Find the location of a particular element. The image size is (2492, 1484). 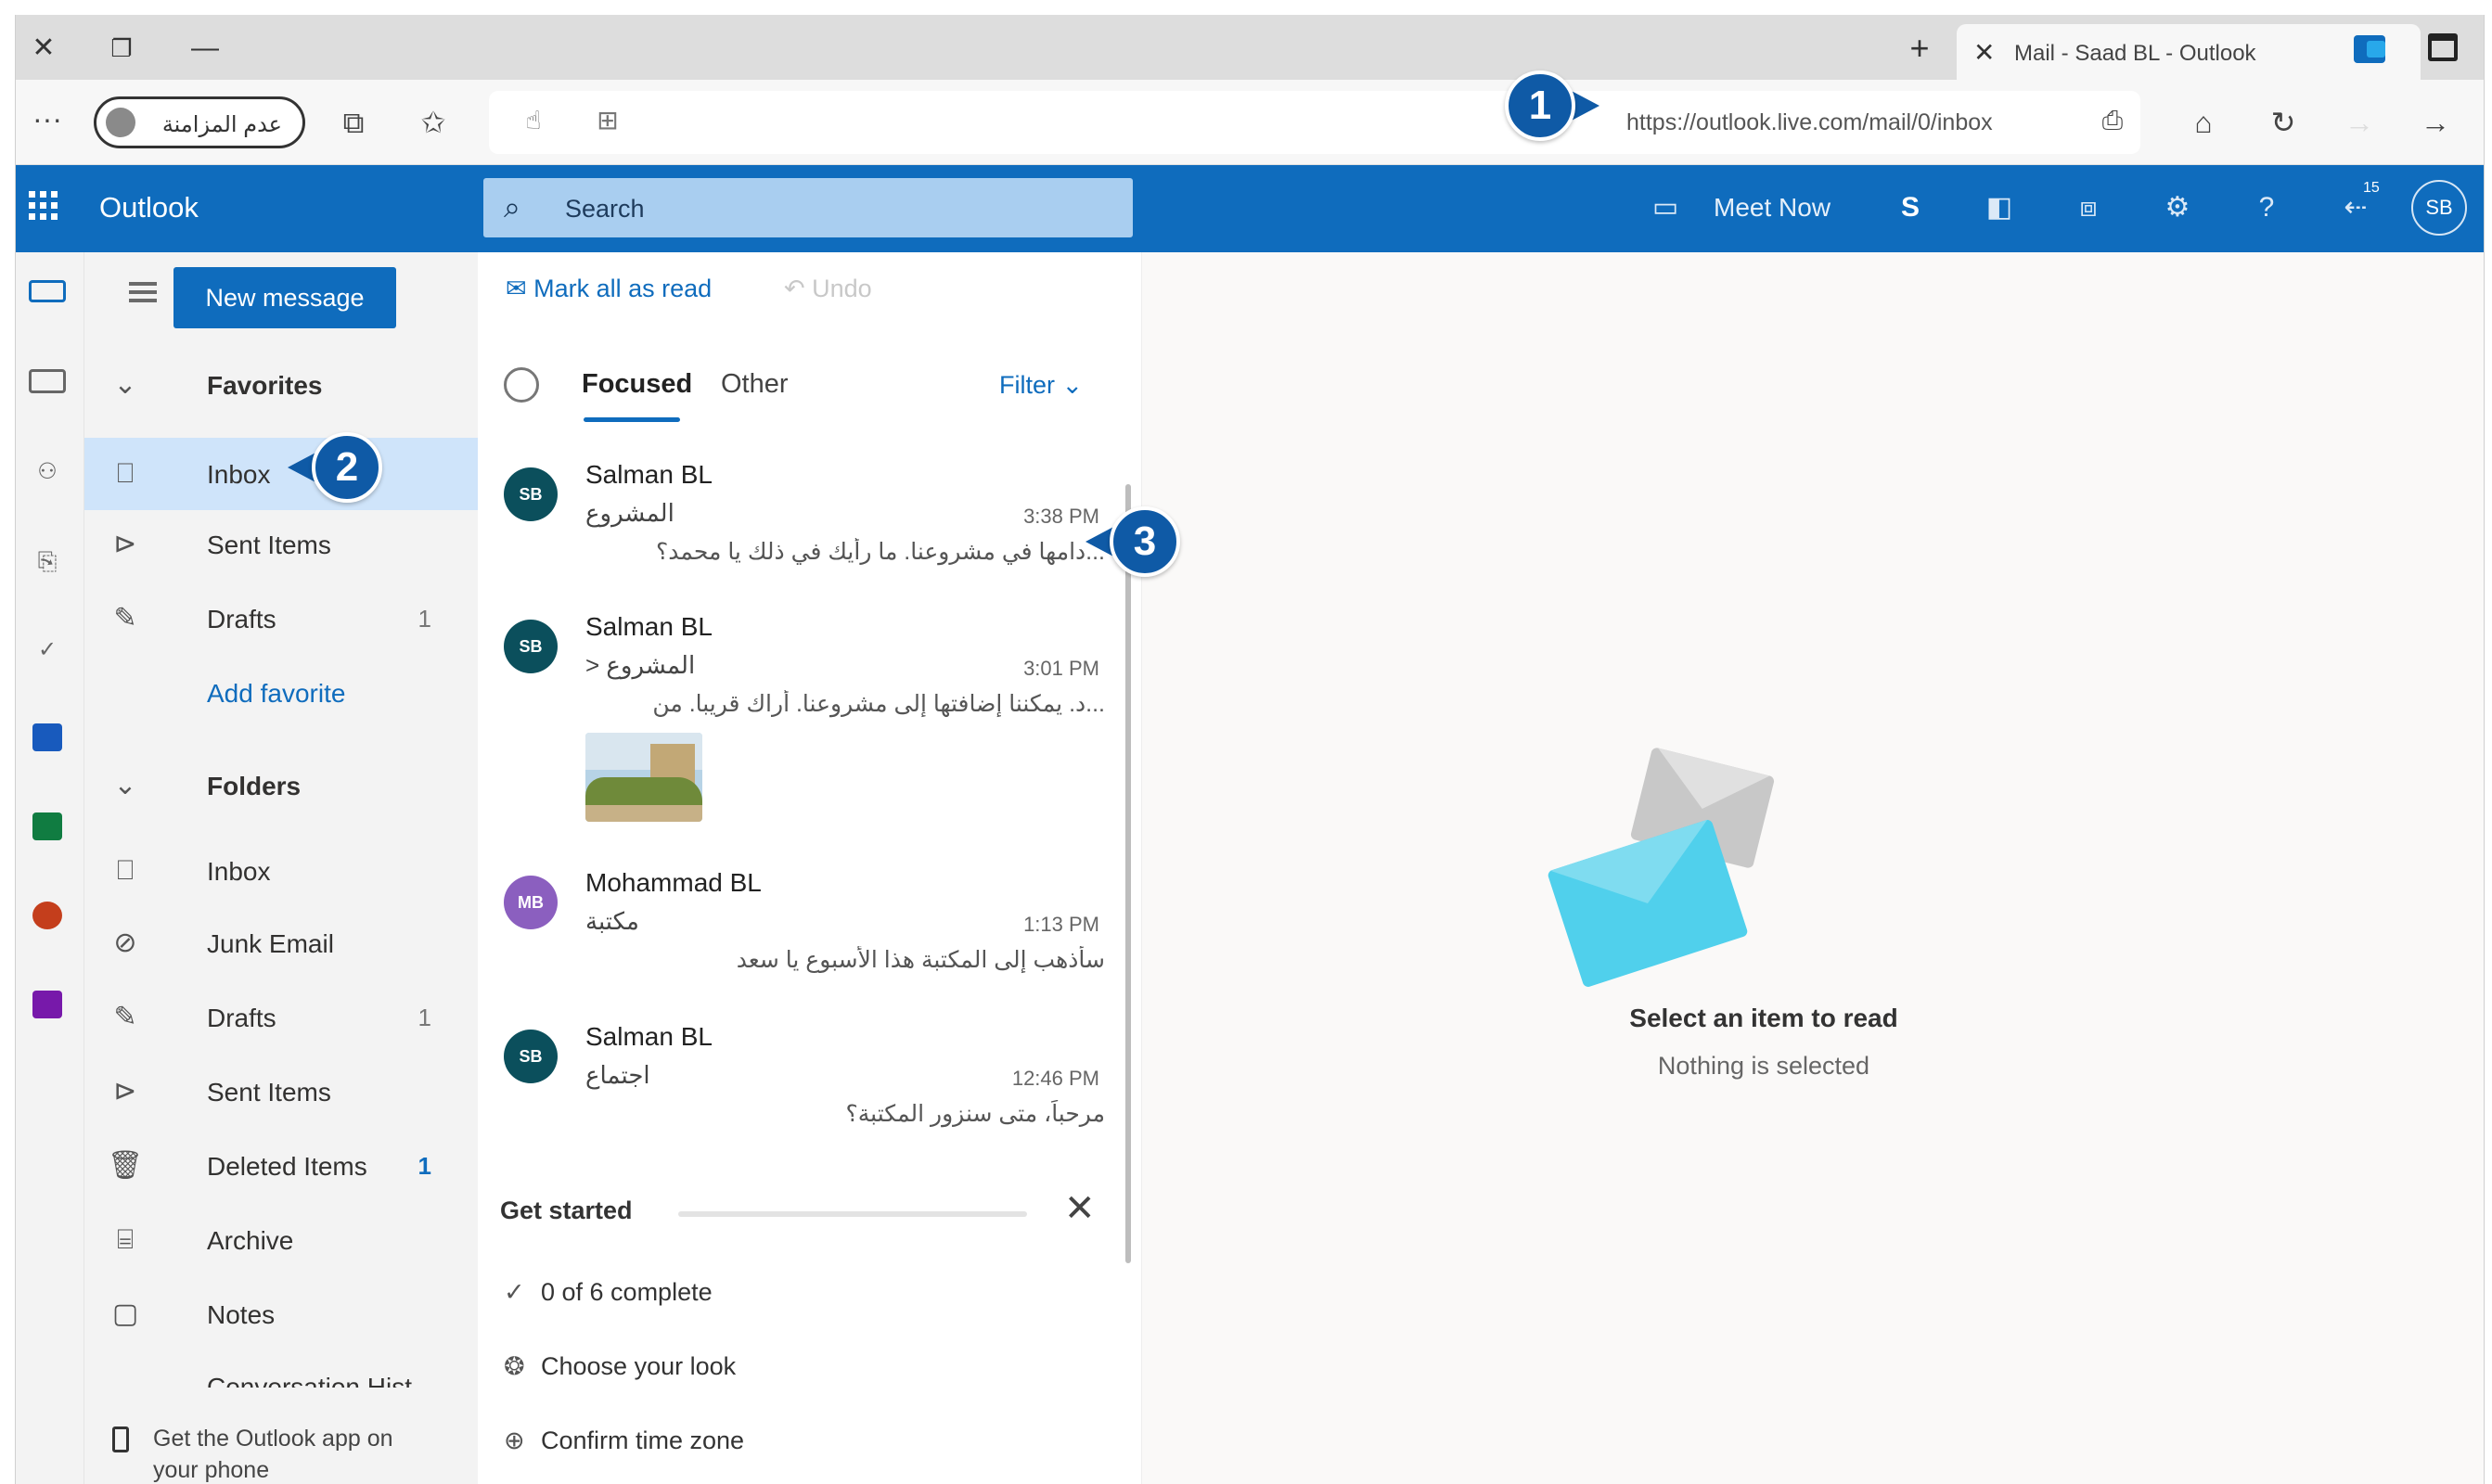

calendar-icon is located at coordinates (47, 381).